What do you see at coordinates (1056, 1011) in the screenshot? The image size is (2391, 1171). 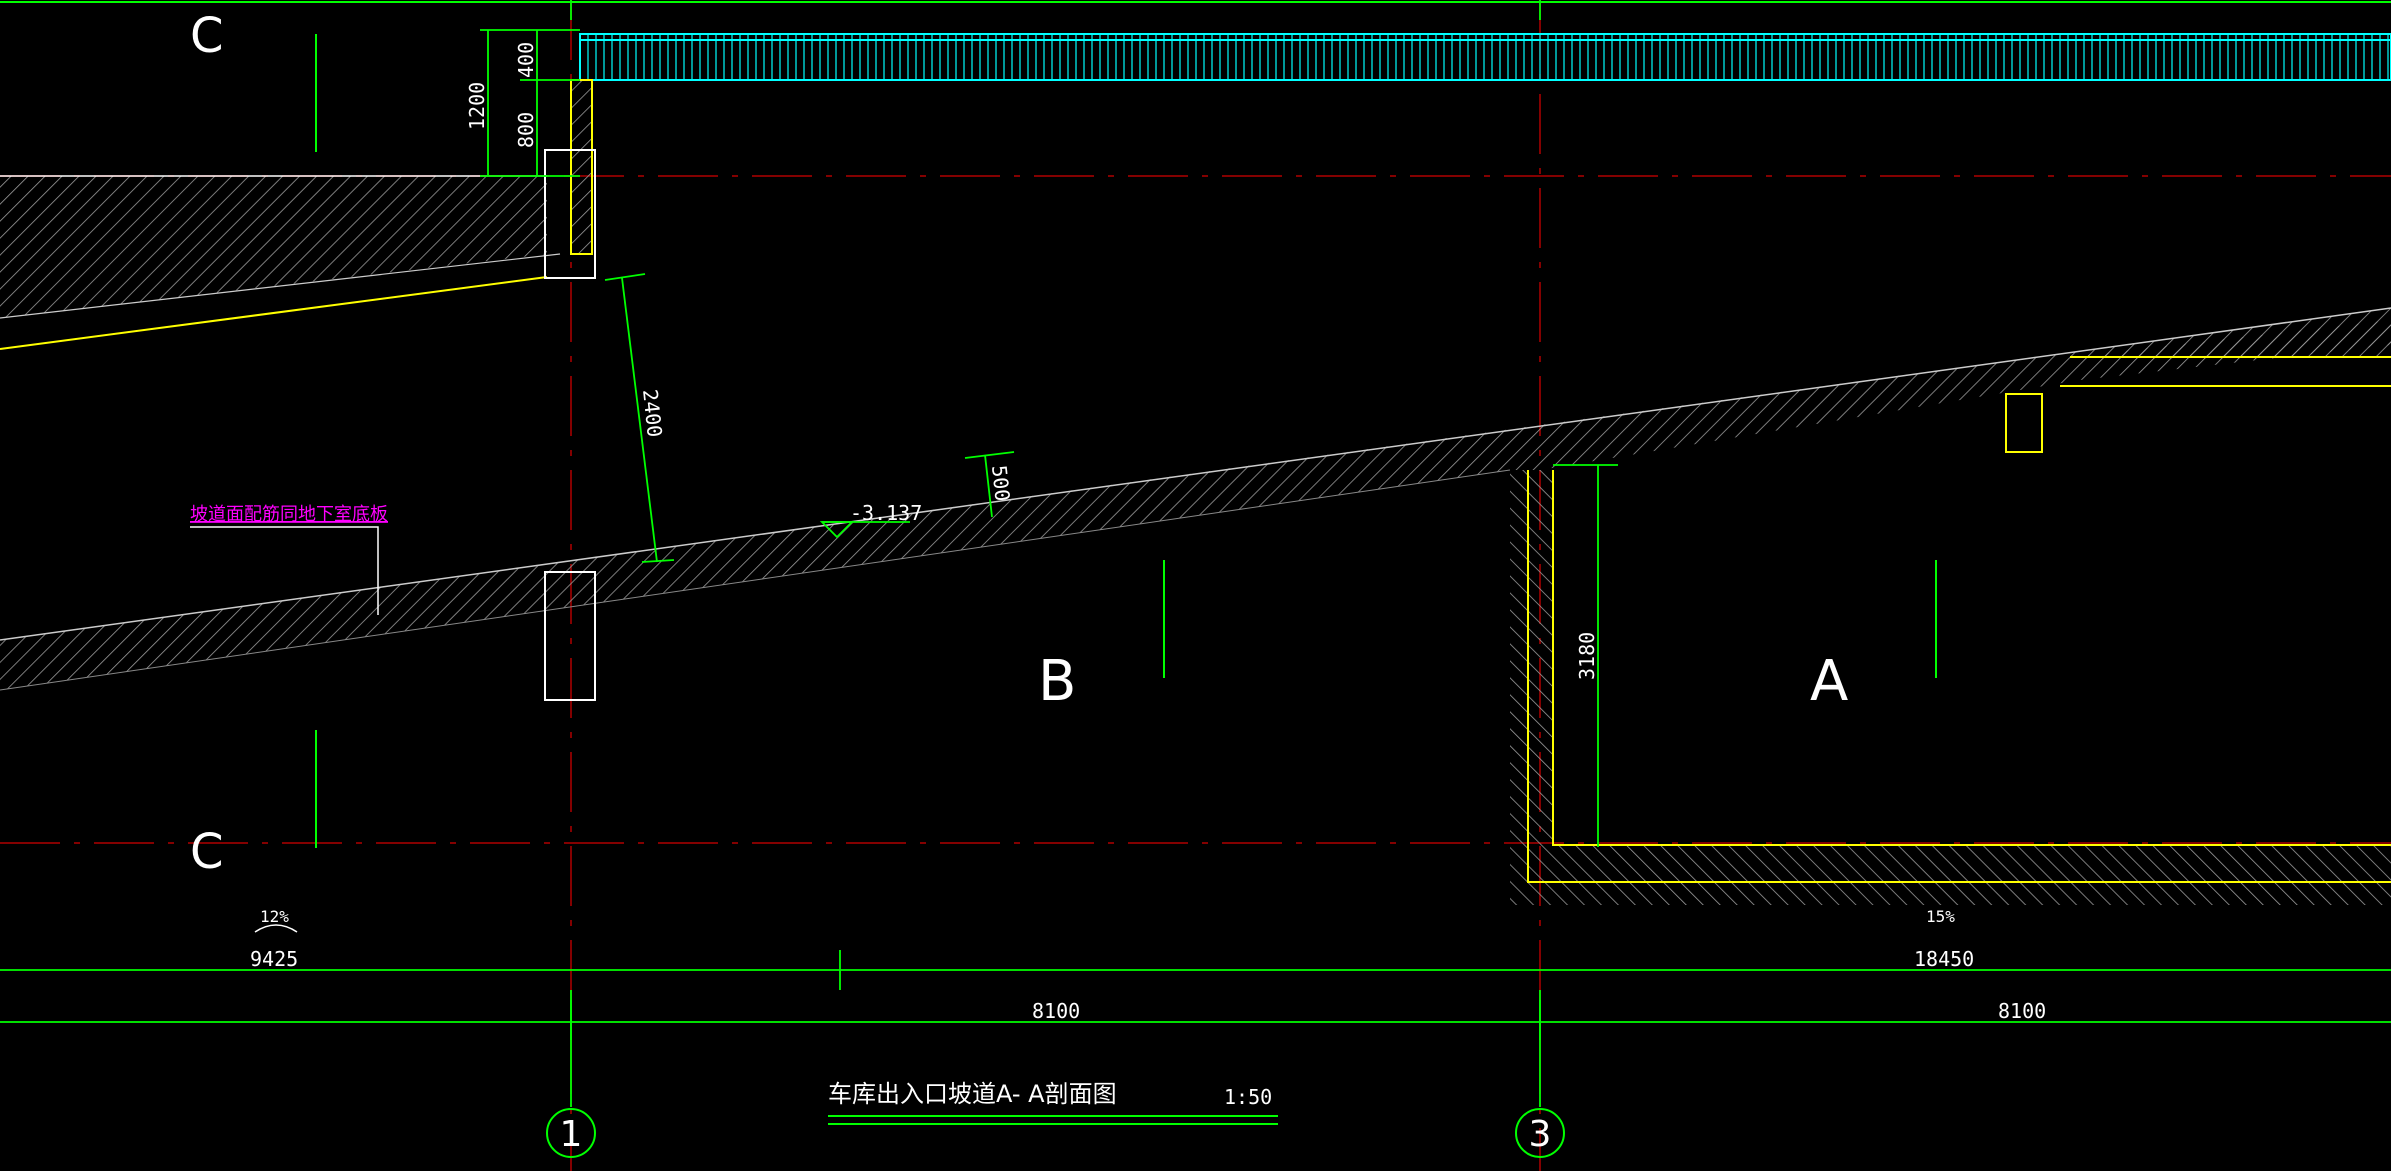 I see `dim-bay-left: 8100` at bounding box center [1056, 1011].